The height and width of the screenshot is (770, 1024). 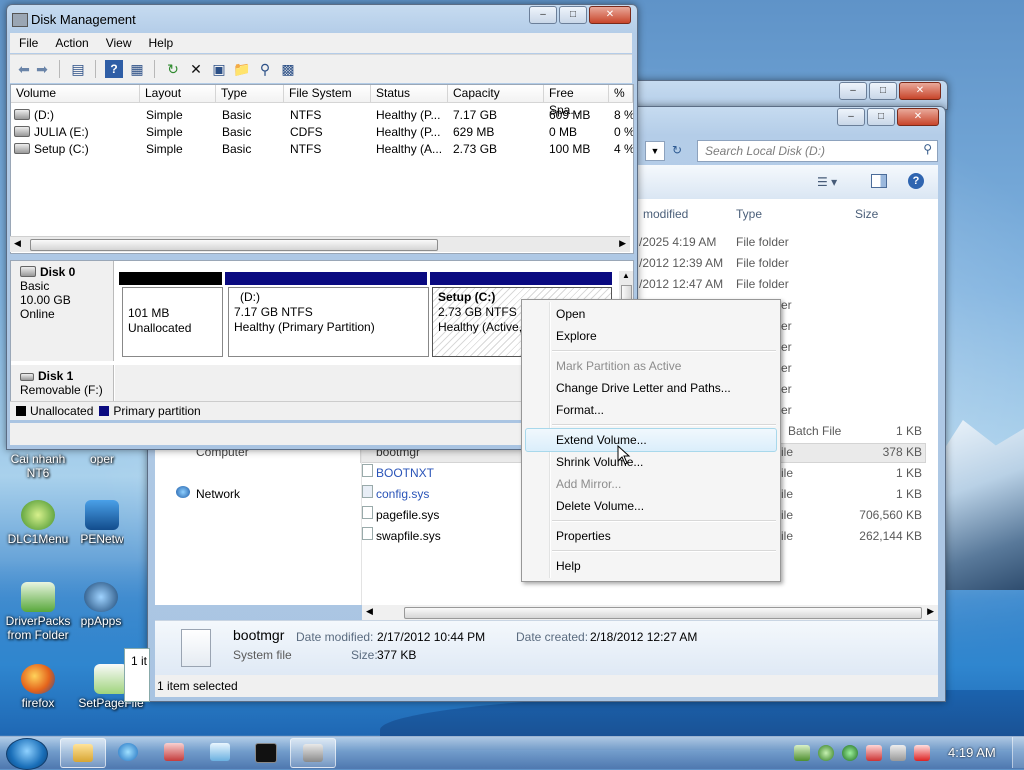 I want to click on tray-icon, so click(x=802, y=753).